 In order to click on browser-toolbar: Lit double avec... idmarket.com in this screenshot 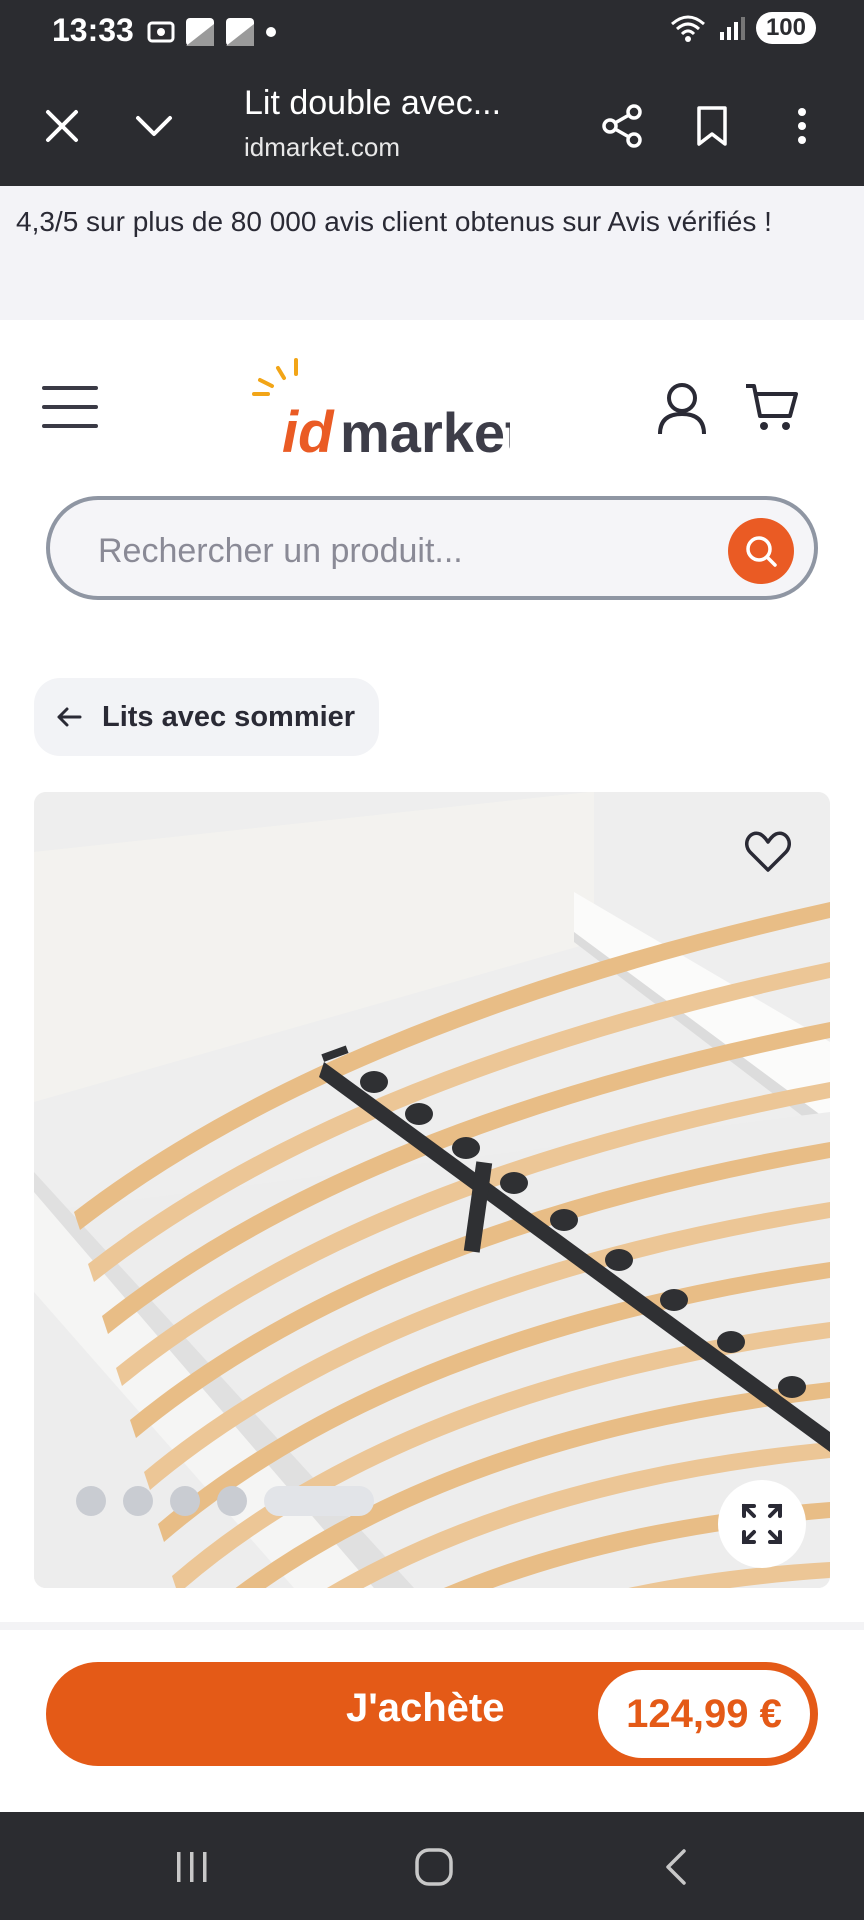, I will do `click(432, 125)`.